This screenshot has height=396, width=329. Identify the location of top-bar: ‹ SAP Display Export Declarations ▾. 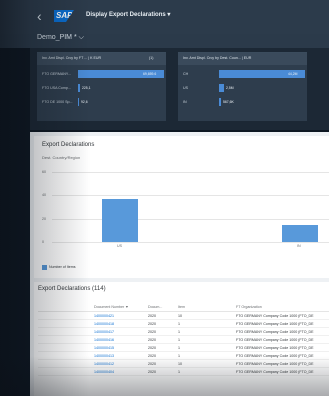
(164, 17).